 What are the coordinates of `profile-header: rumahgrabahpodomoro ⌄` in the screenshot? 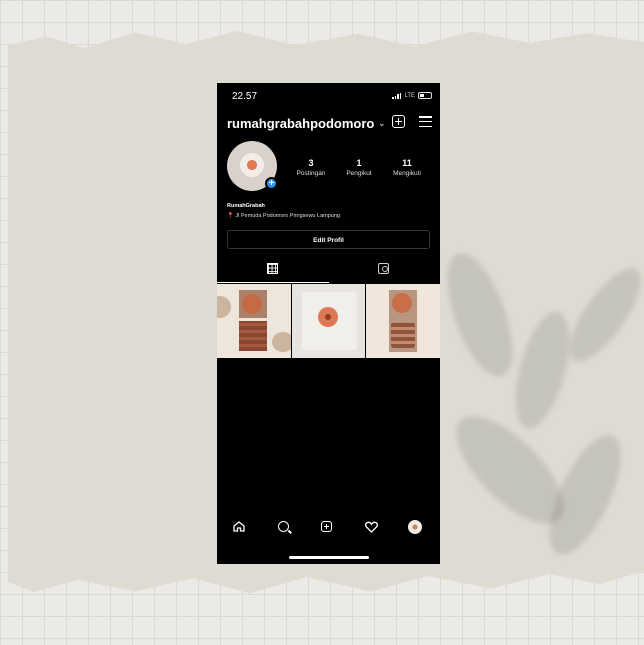 It's located at (306, 123).